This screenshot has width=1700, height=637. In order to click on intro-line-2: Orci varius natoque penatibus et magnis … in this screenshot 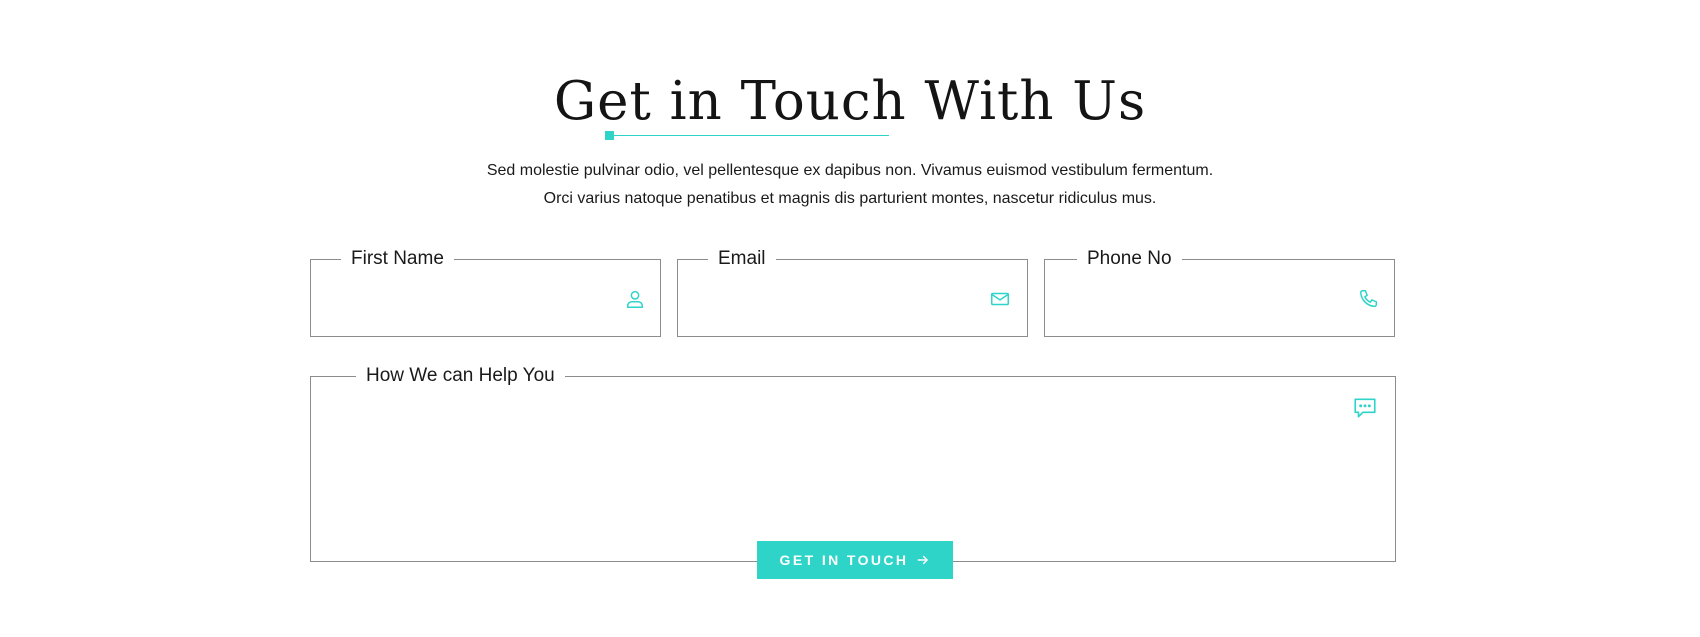, I will do `click(850, 198)`.